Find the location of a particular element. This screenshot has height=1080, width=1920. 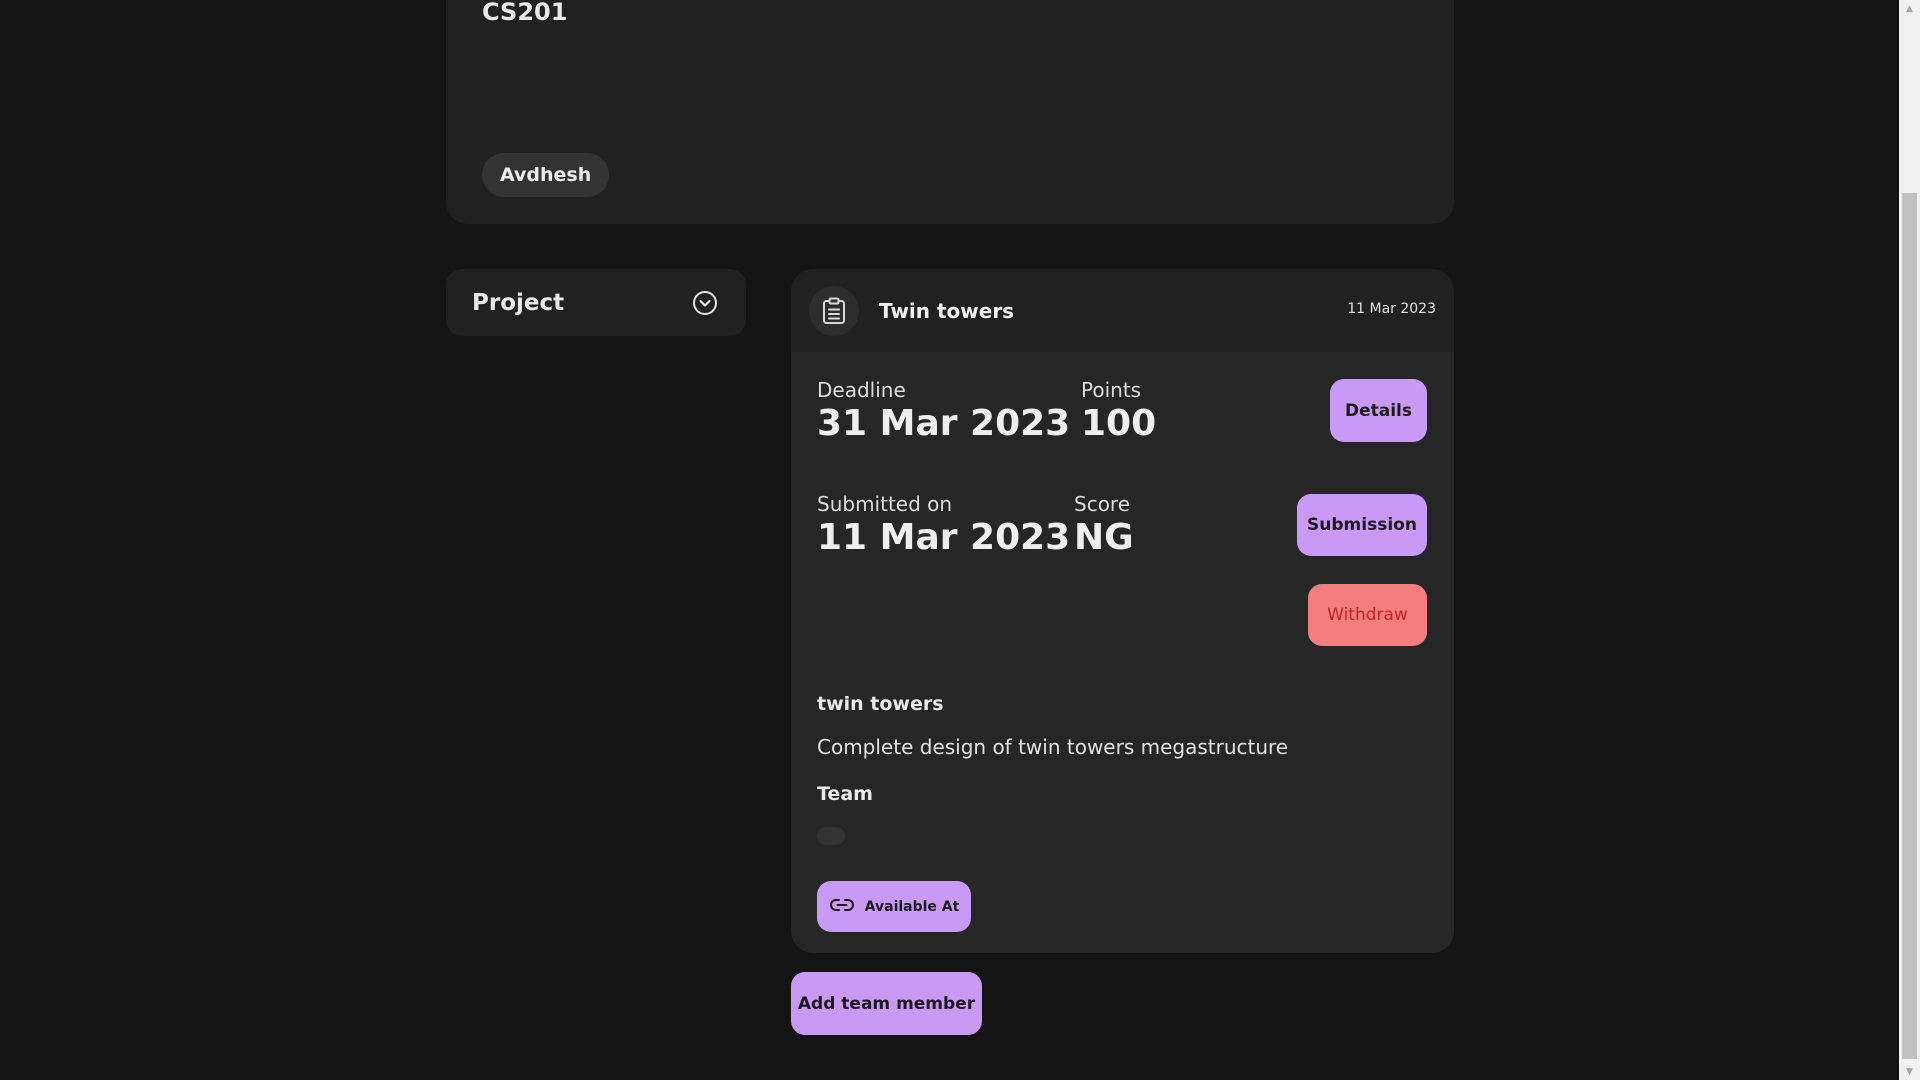

project-filter-dropdown: Project is located at coordinates (596, 302).